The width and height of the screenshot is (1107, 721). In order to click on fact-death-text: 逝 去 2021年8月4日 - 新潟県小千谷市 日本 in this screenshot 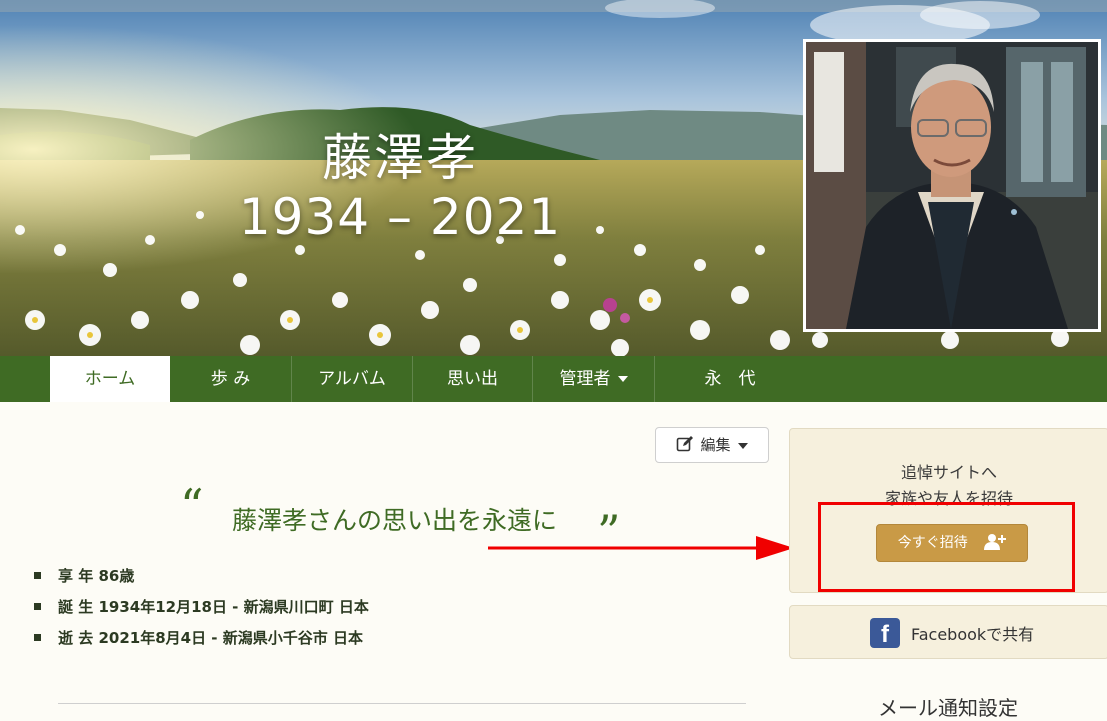, I will do `click(210, 638)`.